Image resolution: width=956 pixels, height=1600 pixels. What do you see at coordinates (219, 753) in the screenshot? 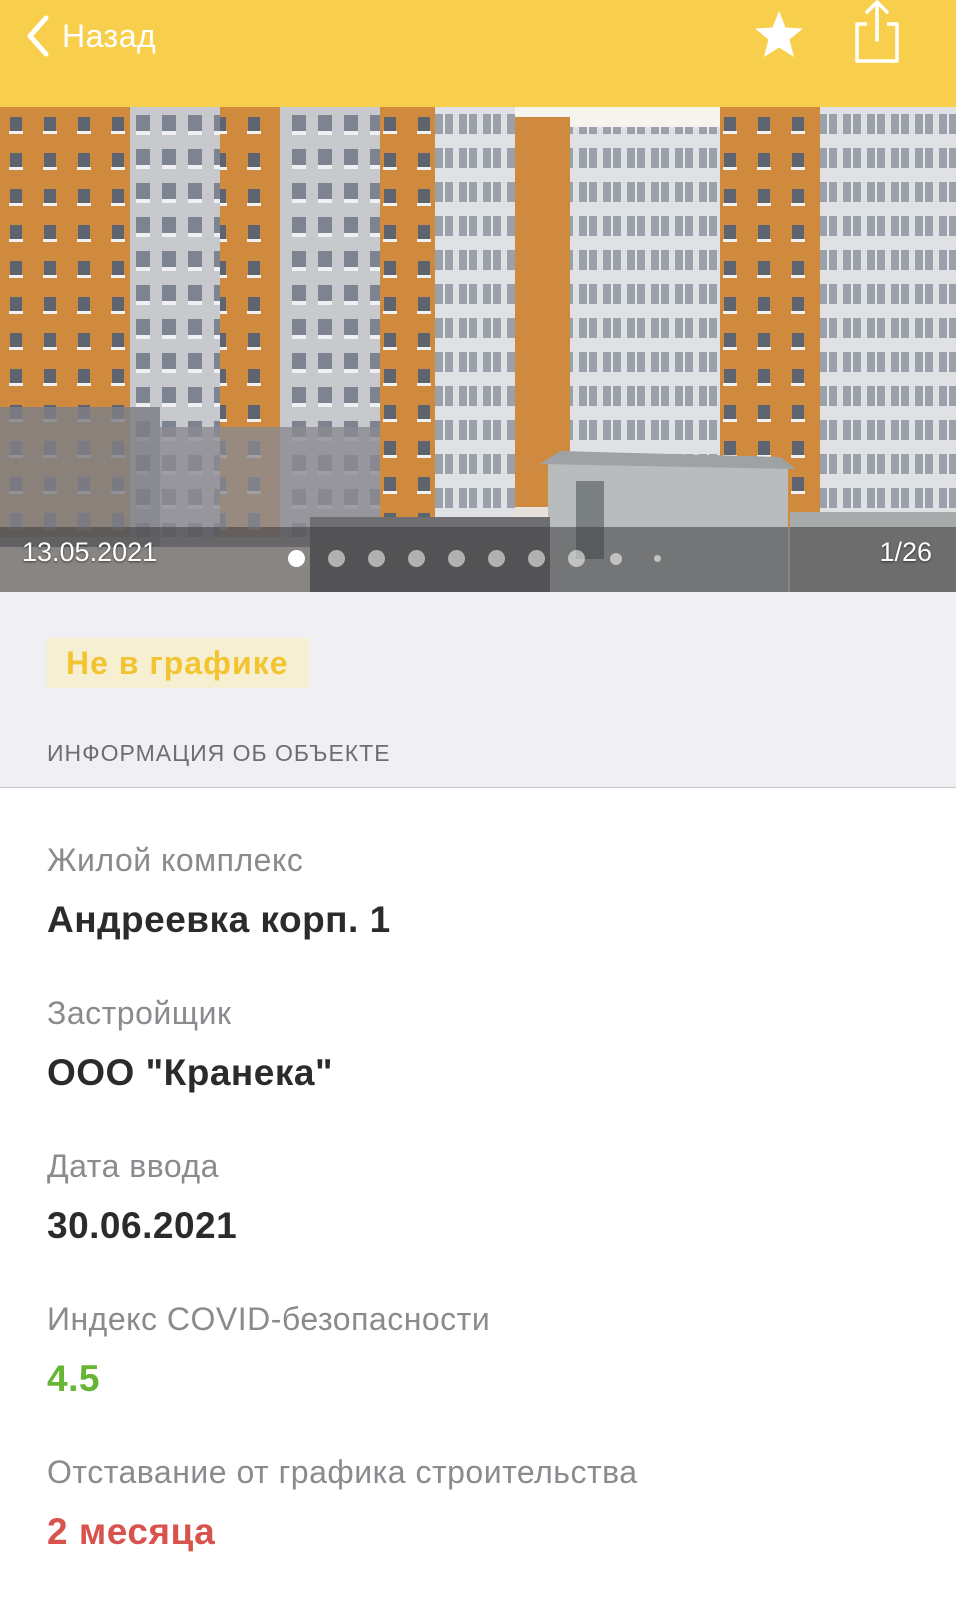
I see `section-header: ИНФОРМАЦИЯ ОБ ОБЪЕКТЕ` at bounding box center [219, 753].